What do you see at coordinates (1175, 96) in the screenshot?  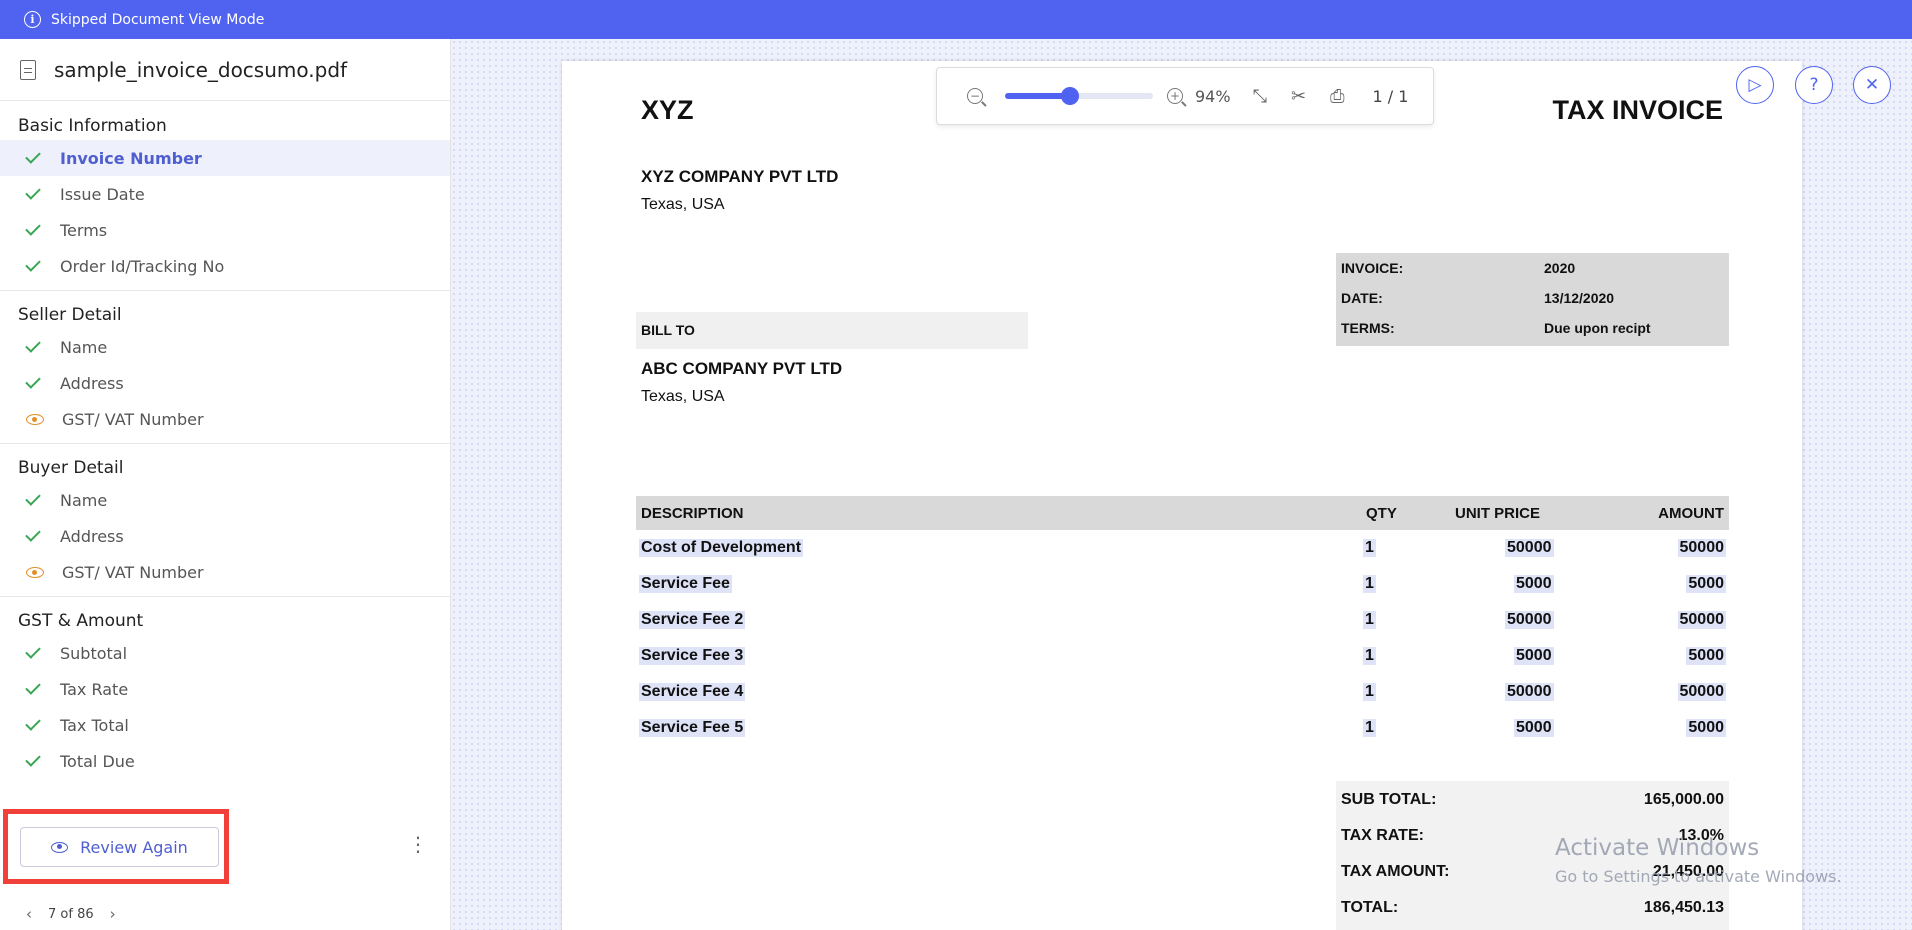 I see `zoom-in-icon: +` at bounding box center [1175, 96].